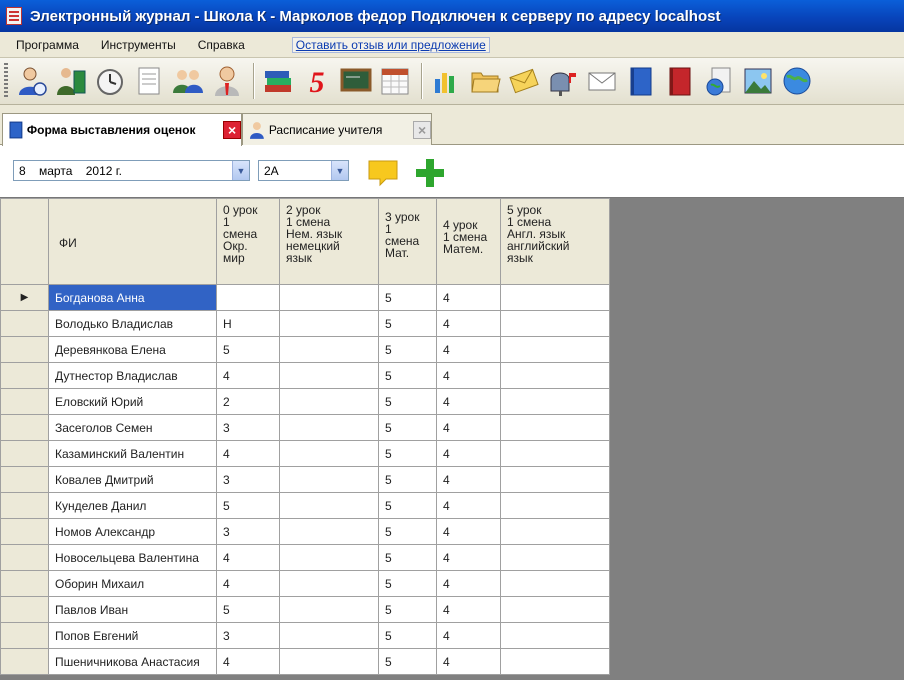 The image size is (904, 680). What do you see at coordinates (32, 81) in the screenshot?
I see `user-icon` at bounding box center [32, 81].